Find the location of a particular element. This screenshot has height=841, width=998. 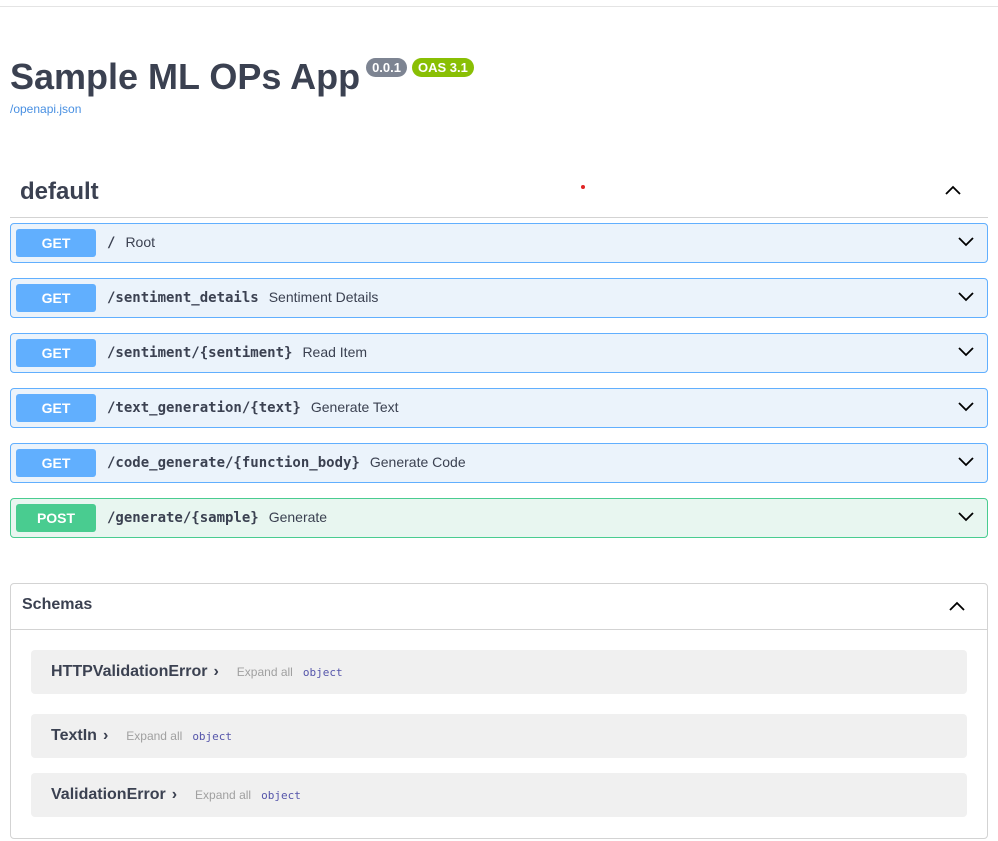

schema-model-textin: TextIn › Expand all object is located at coordinates (499, 736).